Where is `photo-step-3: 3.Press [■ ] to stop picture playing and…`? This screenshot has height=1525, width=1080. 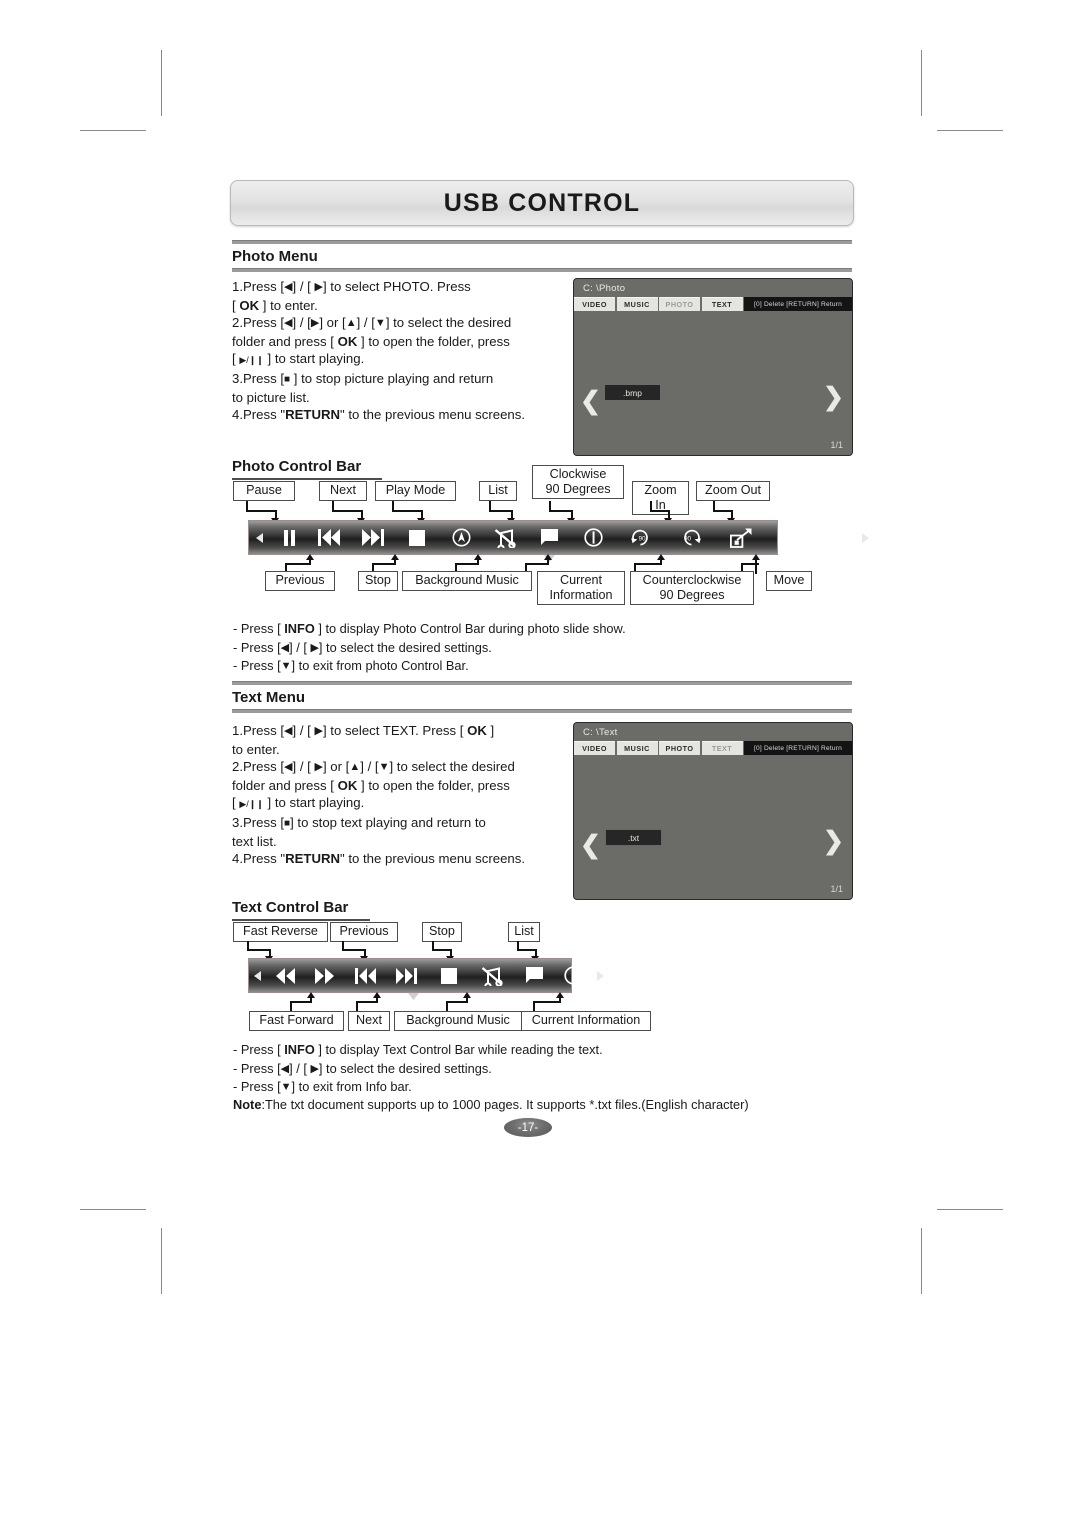 photo-step-3: 3.Press [■ ] to stop picture playing and… is located at coordinates (363, 378).